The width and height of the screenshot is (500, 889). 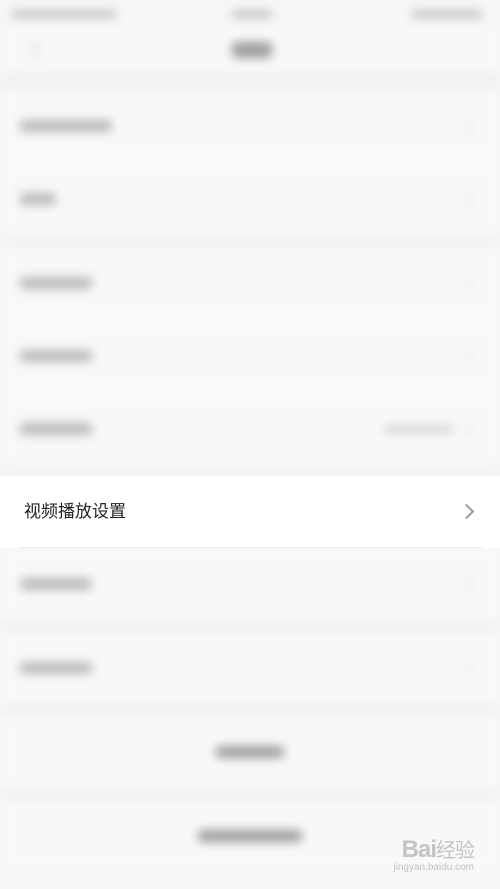 What do you see at coordinates (39, 50) in the screenshot?
I see `back-icon` at bounding box center [39, 50].